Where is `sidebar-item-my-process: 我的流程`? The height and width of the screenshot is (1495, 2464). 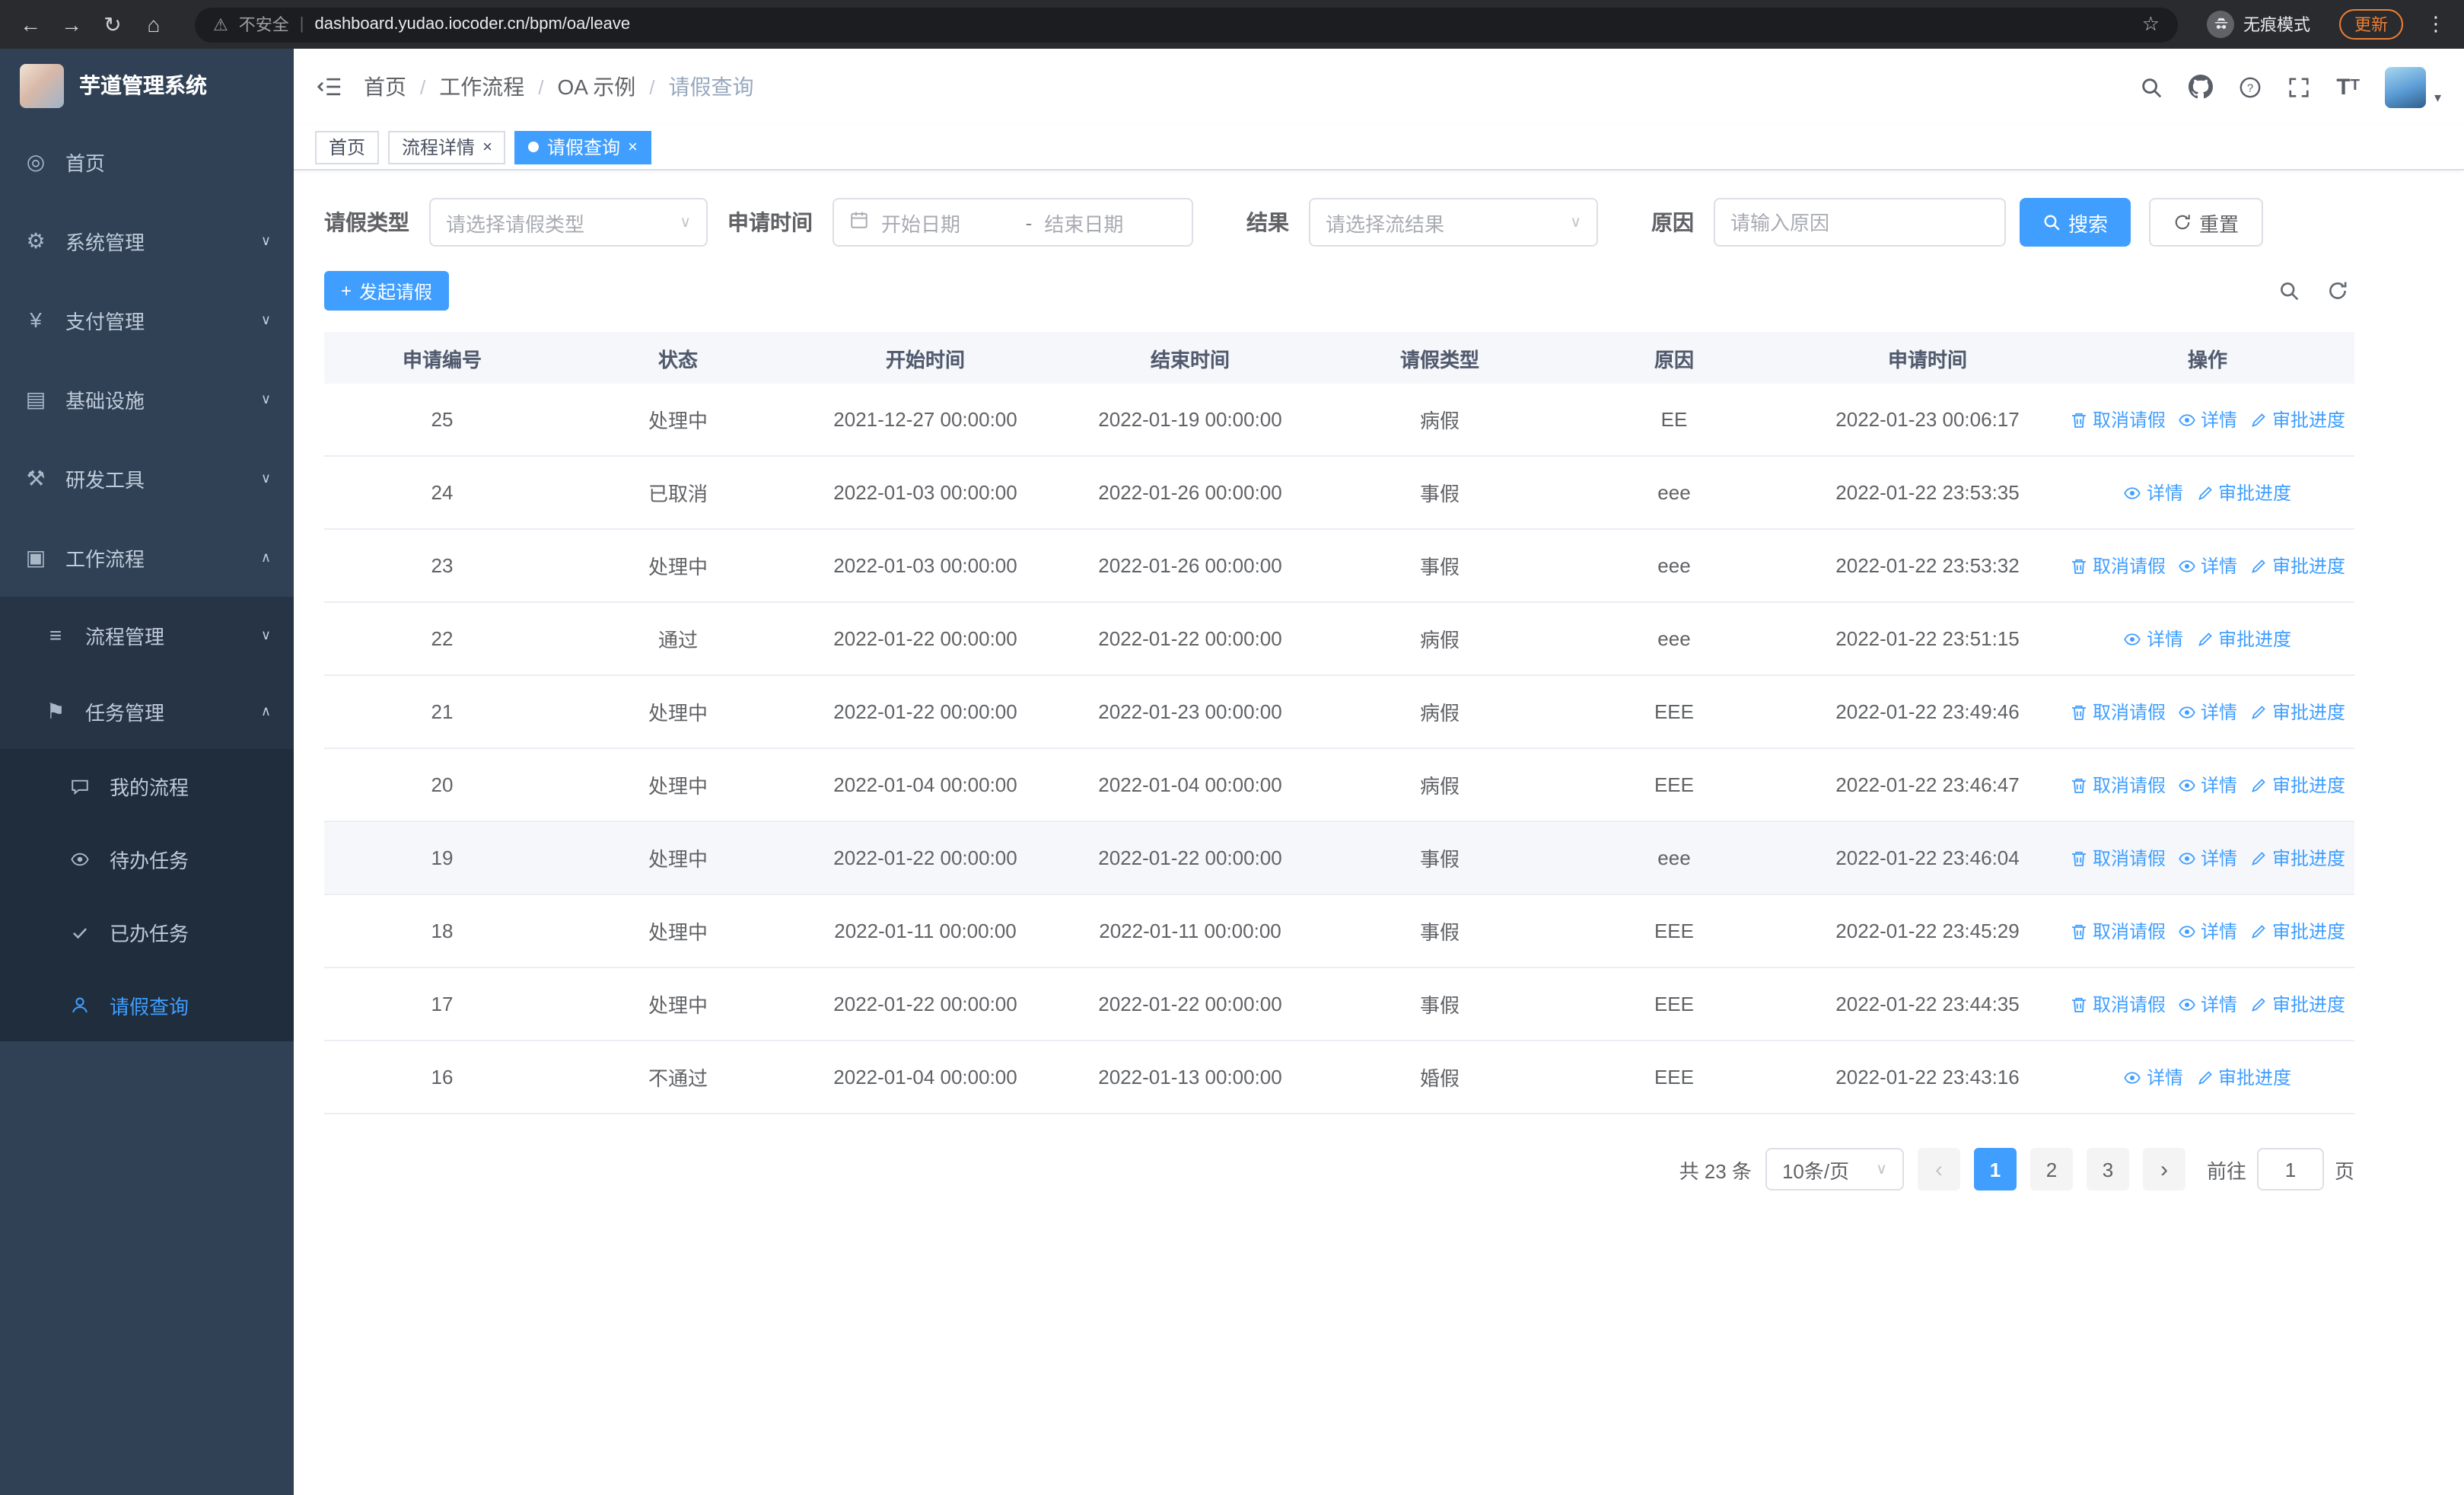 sidebar-item-my-process: 我的流程 is located at coordinates (147, 786).